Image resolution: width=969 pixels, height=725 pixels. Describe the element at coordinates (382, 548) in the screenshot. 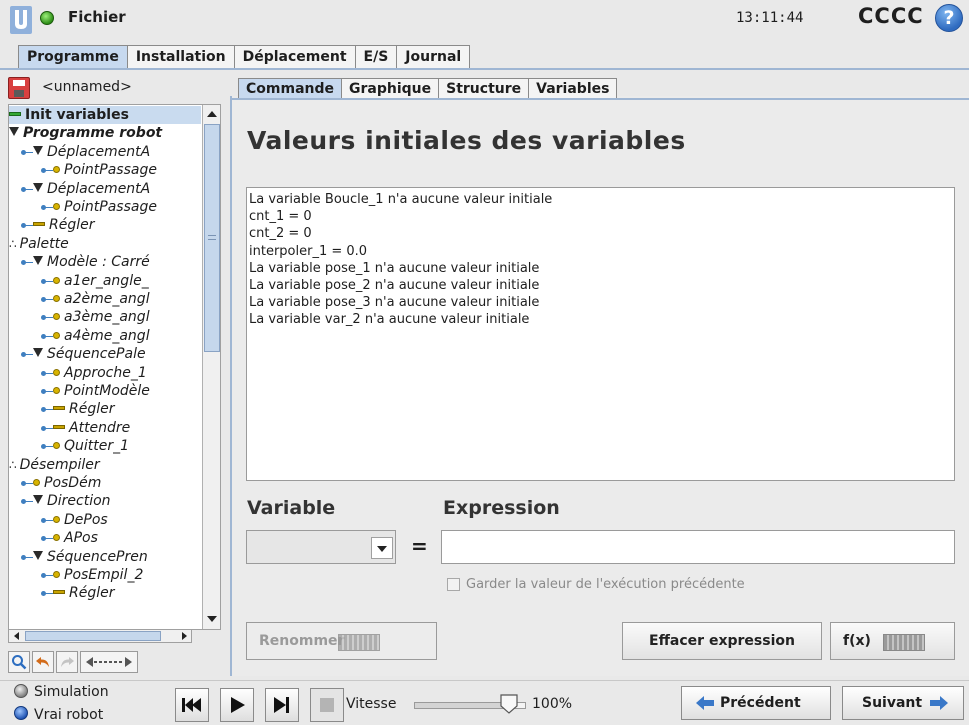

I see `chevron-down-icon` at that location.